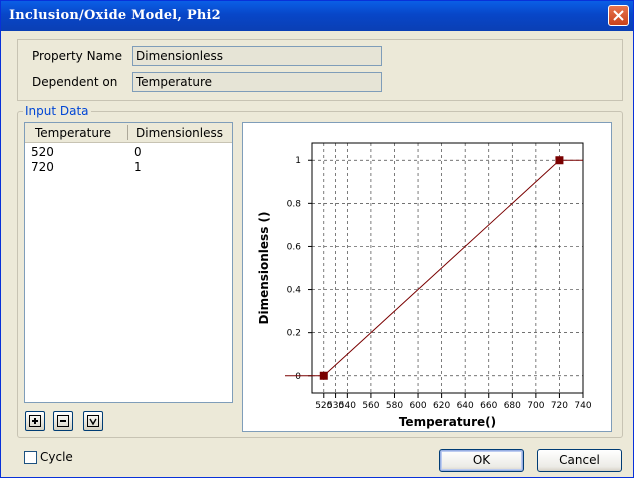 This screenshot has height=478, width=634. Describe the element at coordinates (481, 460) in the screenshot. I see `ok-button: OK` at that location.